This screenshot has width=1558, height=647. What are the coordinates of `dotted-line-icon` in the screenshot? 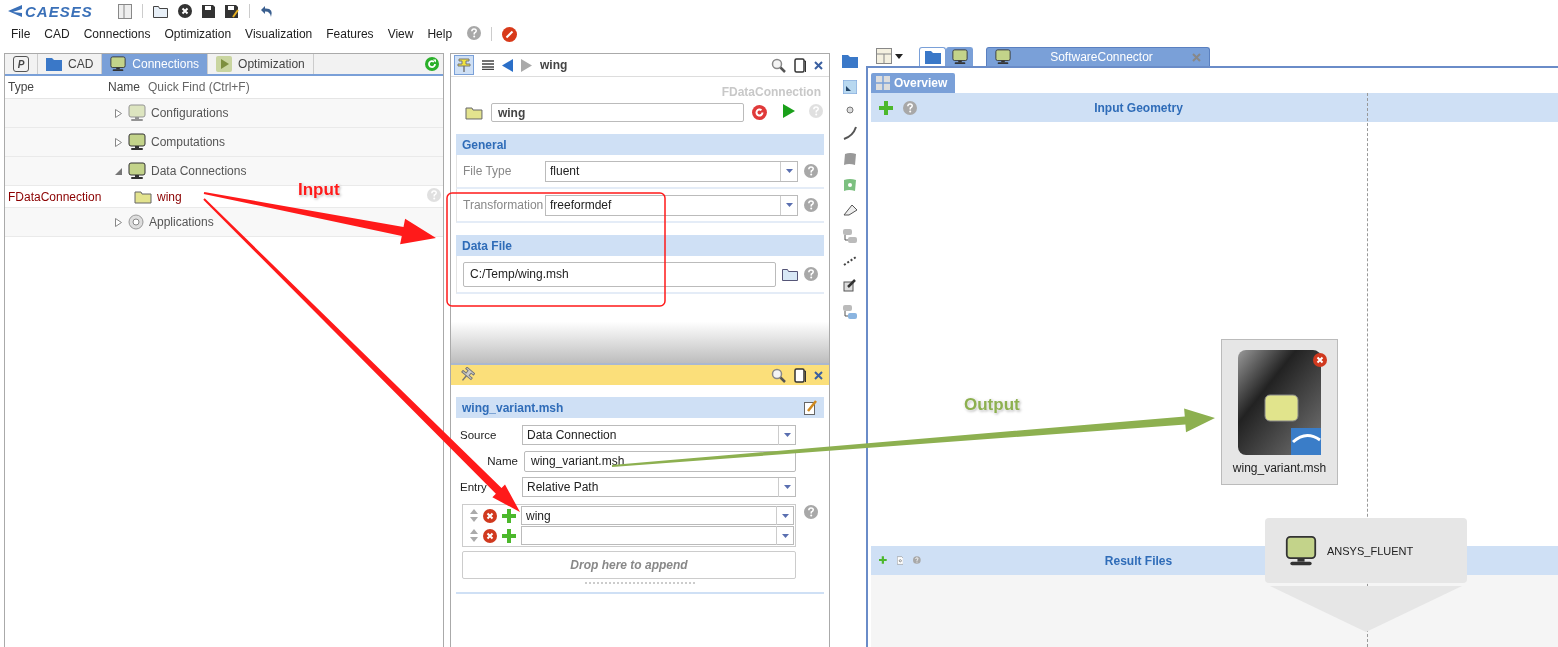 It's located at (850, 261).